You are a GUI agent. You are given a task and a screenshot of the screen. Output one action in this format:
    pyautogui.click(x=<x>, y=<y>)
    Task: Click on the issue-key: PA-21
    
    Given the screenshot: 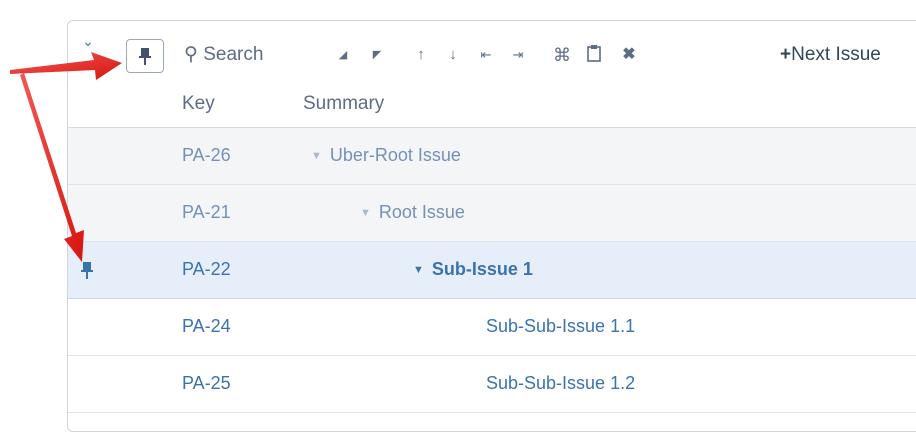 What is the action you would take?
    pyautogui.click(x=206, y=212)
    